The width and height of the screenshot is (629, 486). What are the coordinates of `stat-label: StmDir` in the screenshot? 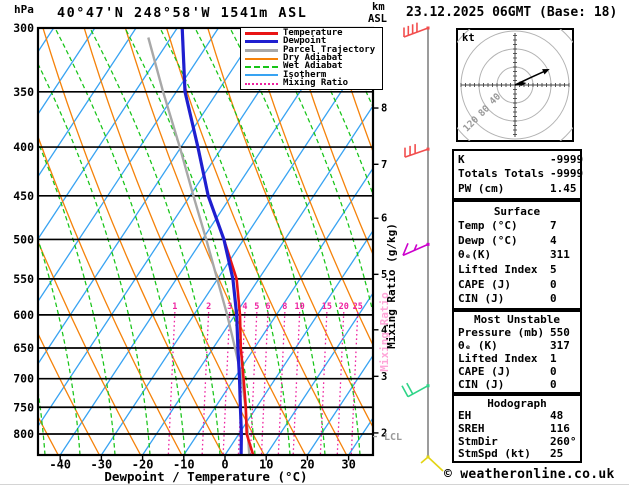 It's located at (478, 441).